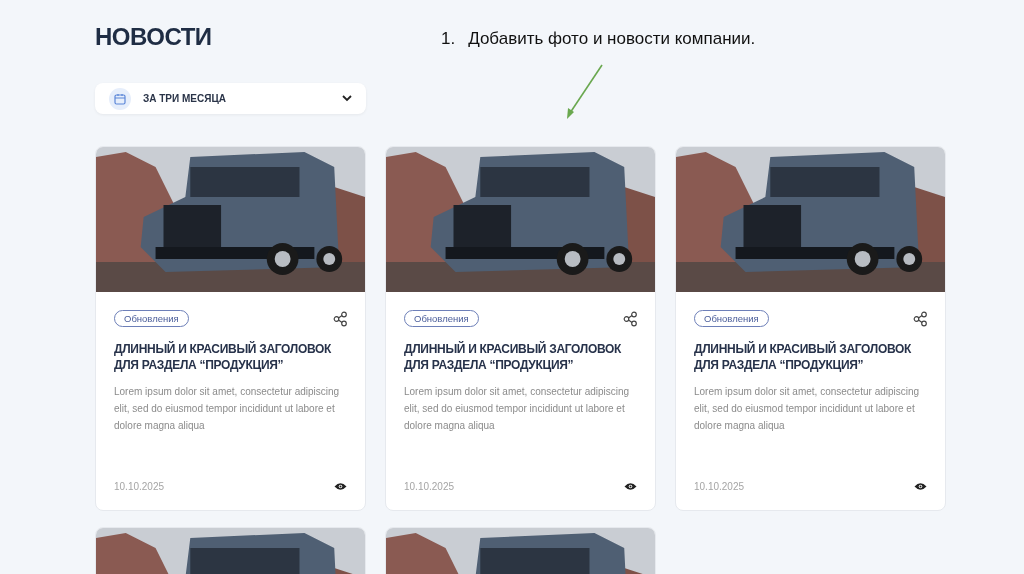  What do you see at coordinates (347, 98) in the screenshot?
I see `chevron-down-icon` at bounding box center [347, 98].